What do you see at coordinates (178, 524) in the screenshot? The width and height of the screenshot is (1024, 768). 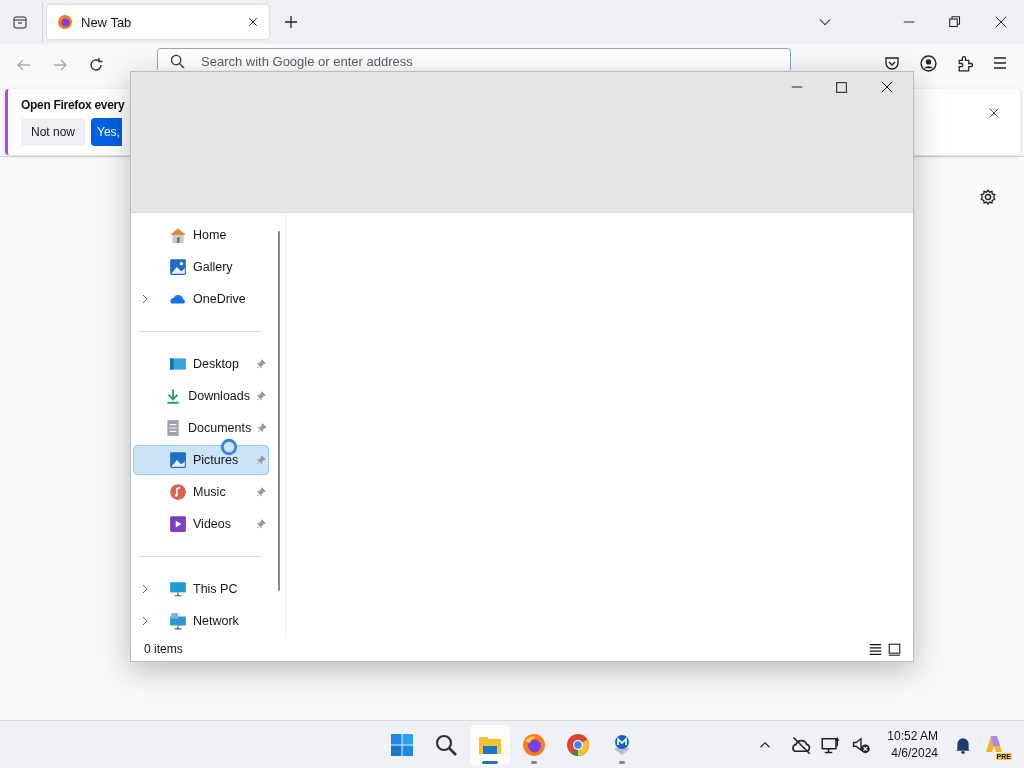 I see `video-icon` at bounding box center [178, 524].